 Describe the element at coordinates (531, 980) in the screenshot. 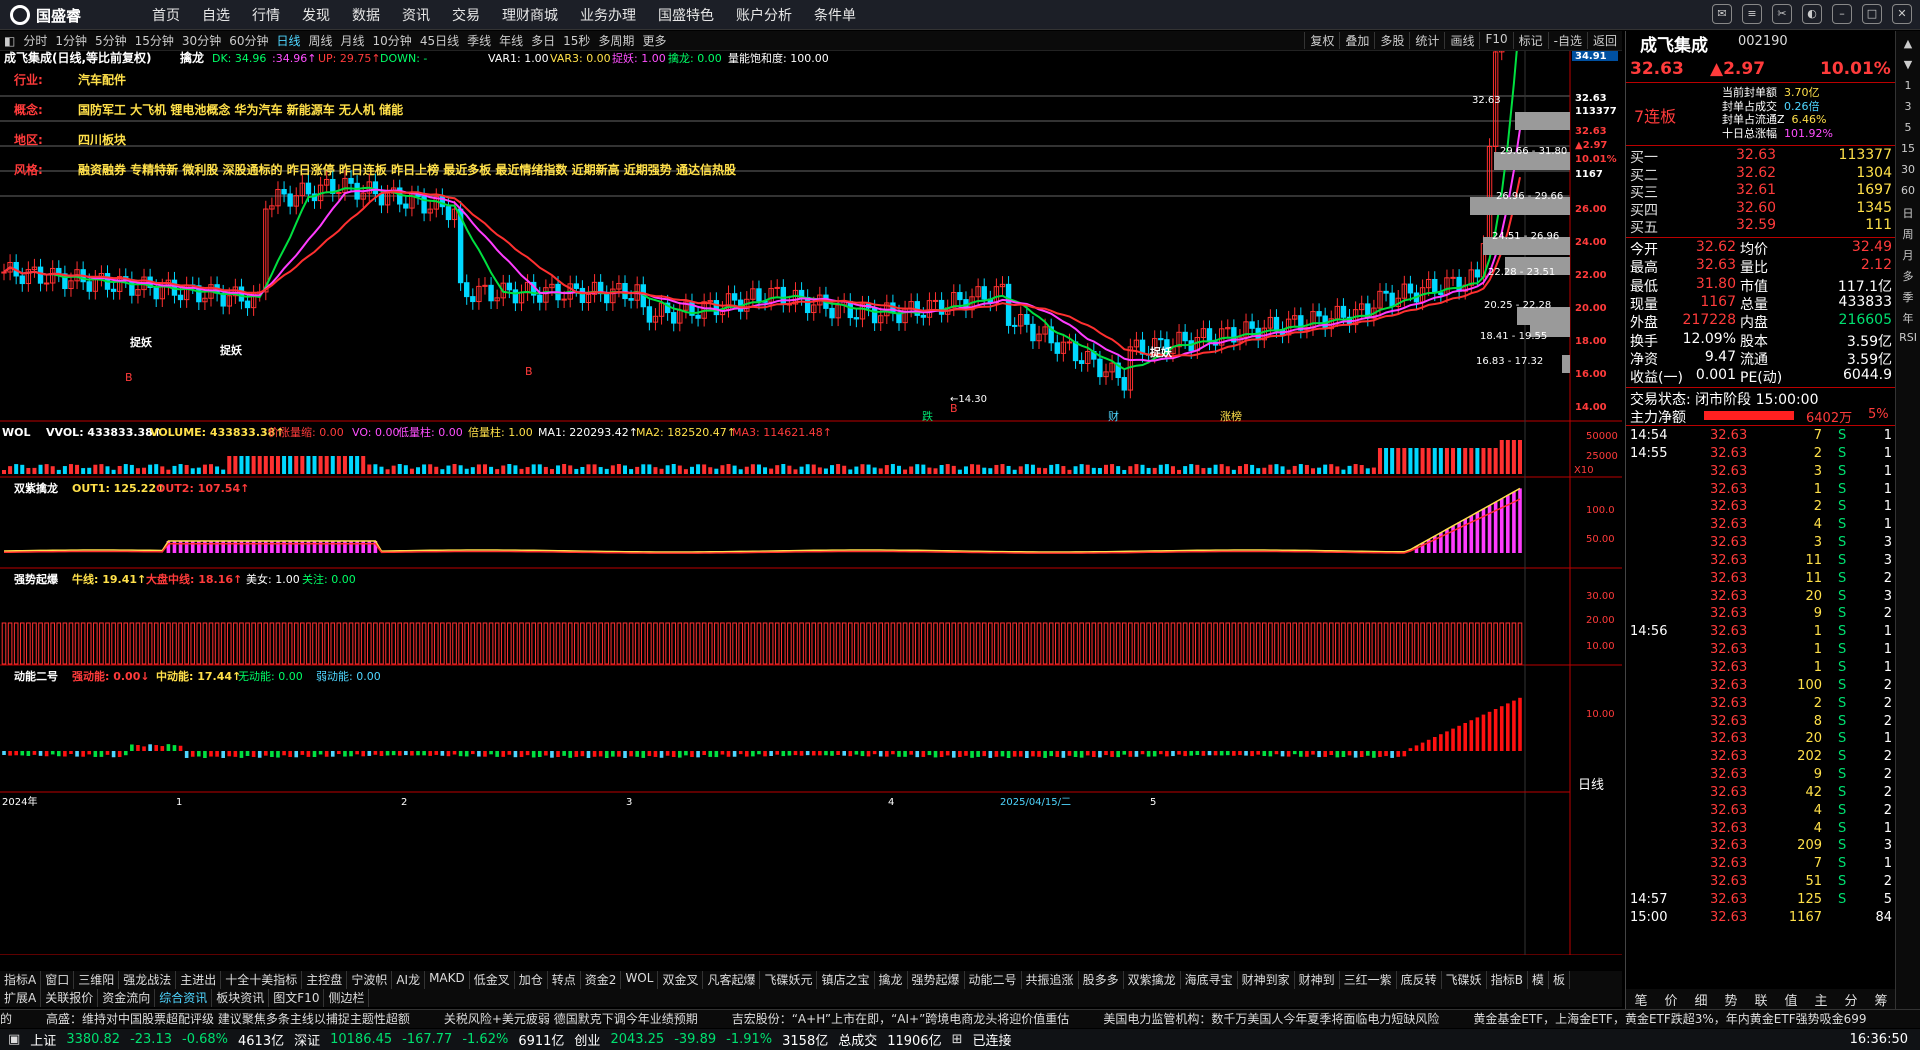

I see `indicator-tab: 加仓` at that location.